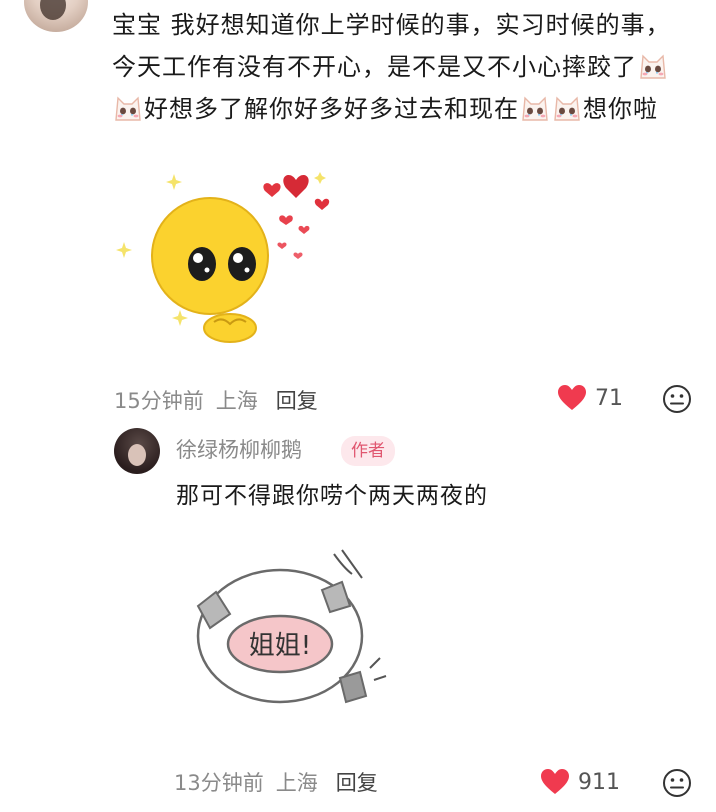 Image resolution: width=716 pixels, height=812 pixels. I want to click on author-badge: 作者, so click(368, 451).